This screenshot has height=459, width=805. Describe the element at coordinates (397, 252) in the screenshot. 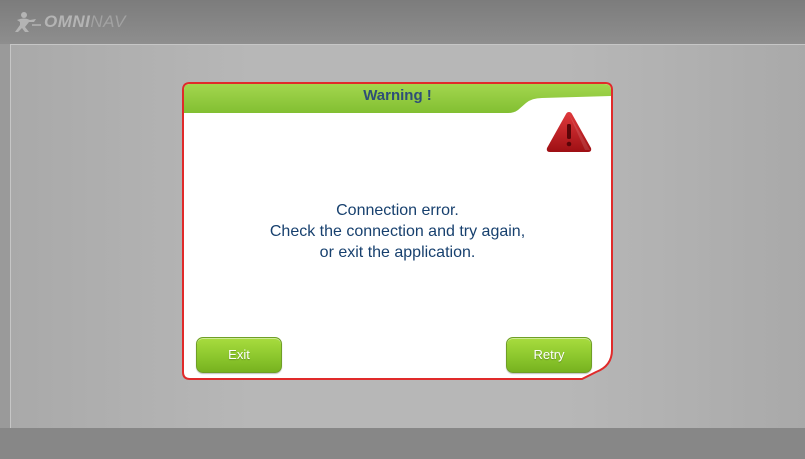

I see `message-line: or exit the application.` at that location.